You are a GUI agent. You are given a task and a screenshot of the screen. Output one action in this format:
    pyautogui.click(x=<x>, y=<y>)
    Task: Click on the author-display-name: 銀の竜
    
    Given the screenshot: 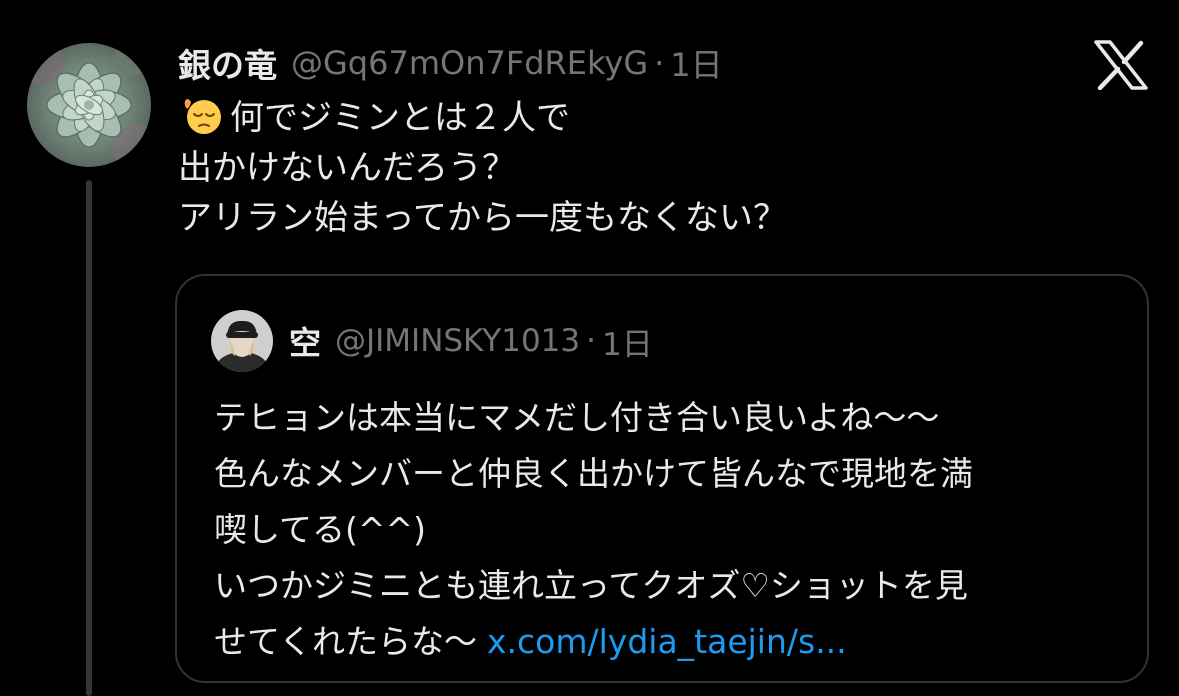 What is the action you would take?
    pyautogui.click(x=227, y=63)
    